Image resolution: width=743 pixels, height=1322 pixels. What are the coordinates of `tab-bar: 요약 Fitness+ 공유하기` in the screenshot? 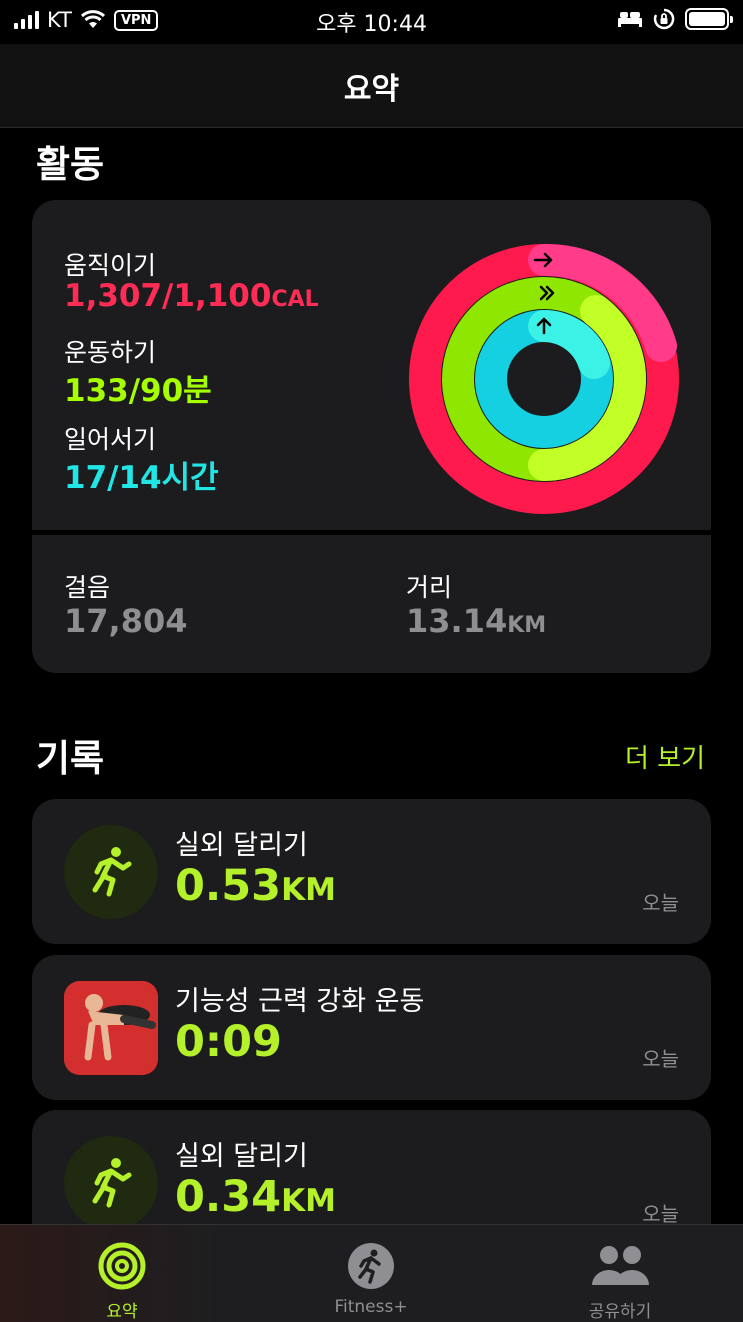 It's located at (371, 1273).